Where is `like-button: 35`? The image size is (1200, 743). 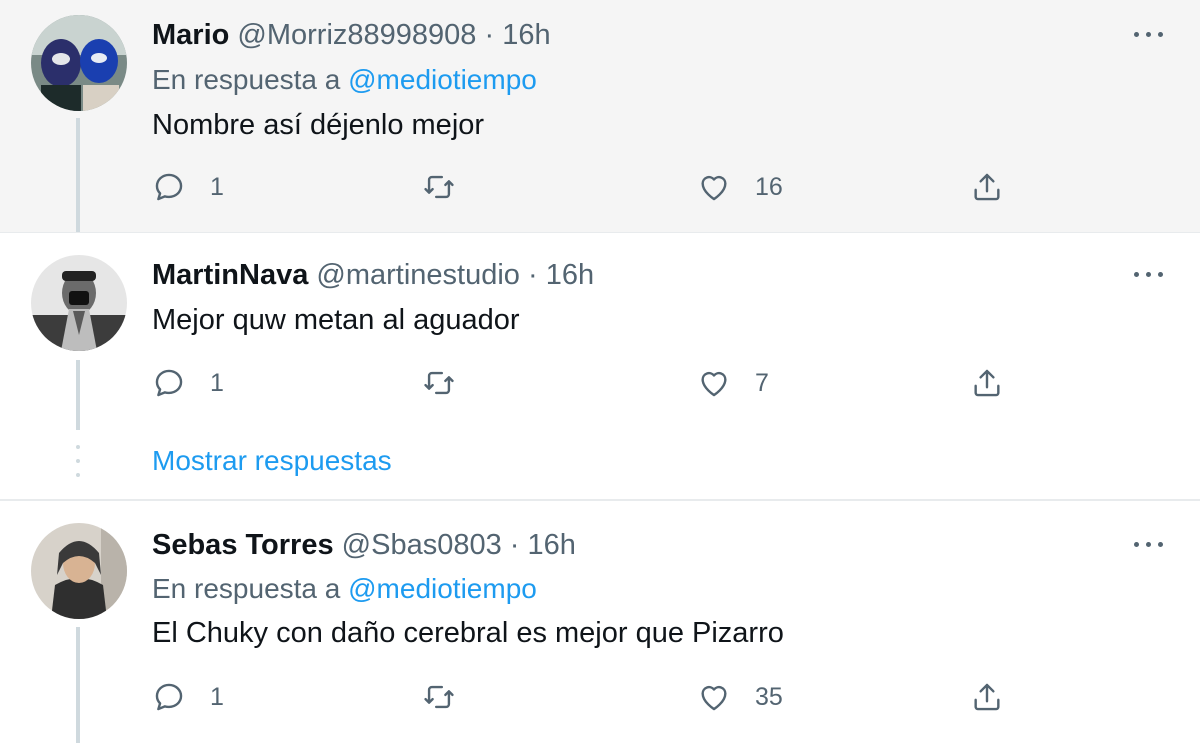
like-button: 35 is located at coordinates (740, 697).